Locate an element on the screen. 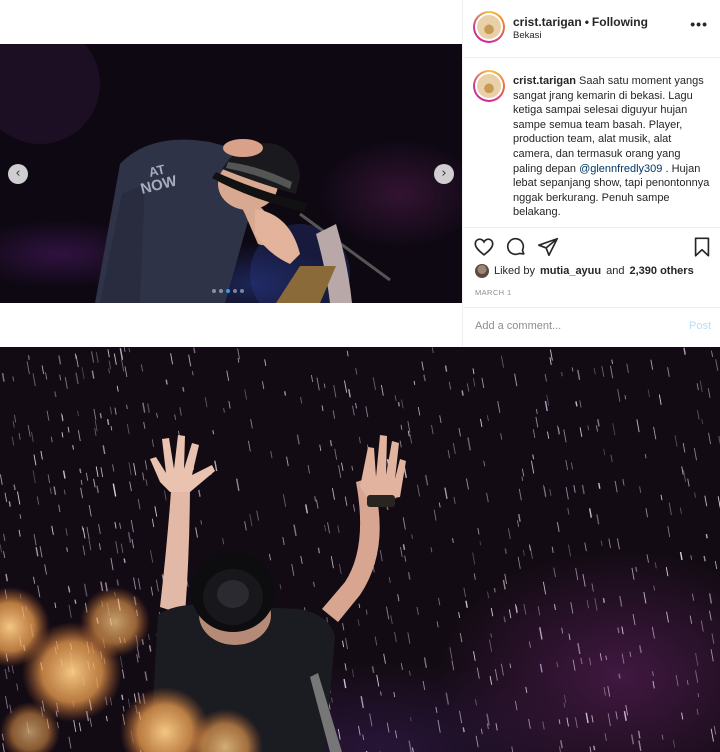 The image size is (720, 752). liker-avatar is located at coordinates (482, 271).